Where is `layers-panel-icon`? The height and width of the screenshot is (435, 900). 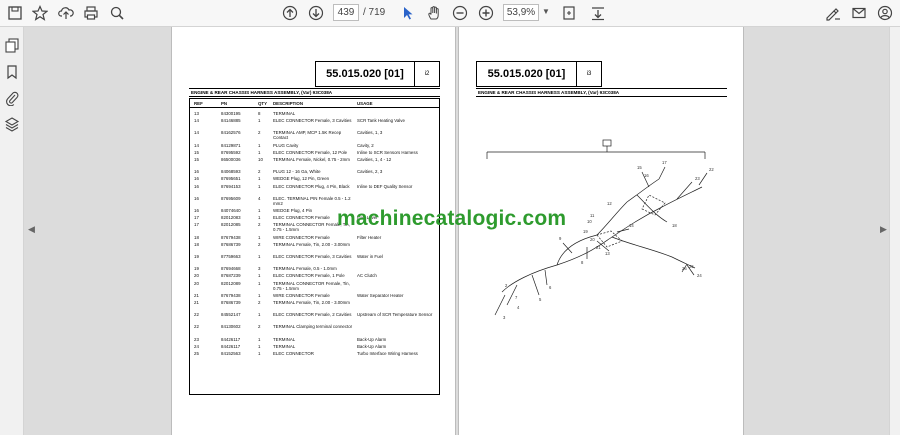
layers-panel-icon is located at coordinates (12, 124).